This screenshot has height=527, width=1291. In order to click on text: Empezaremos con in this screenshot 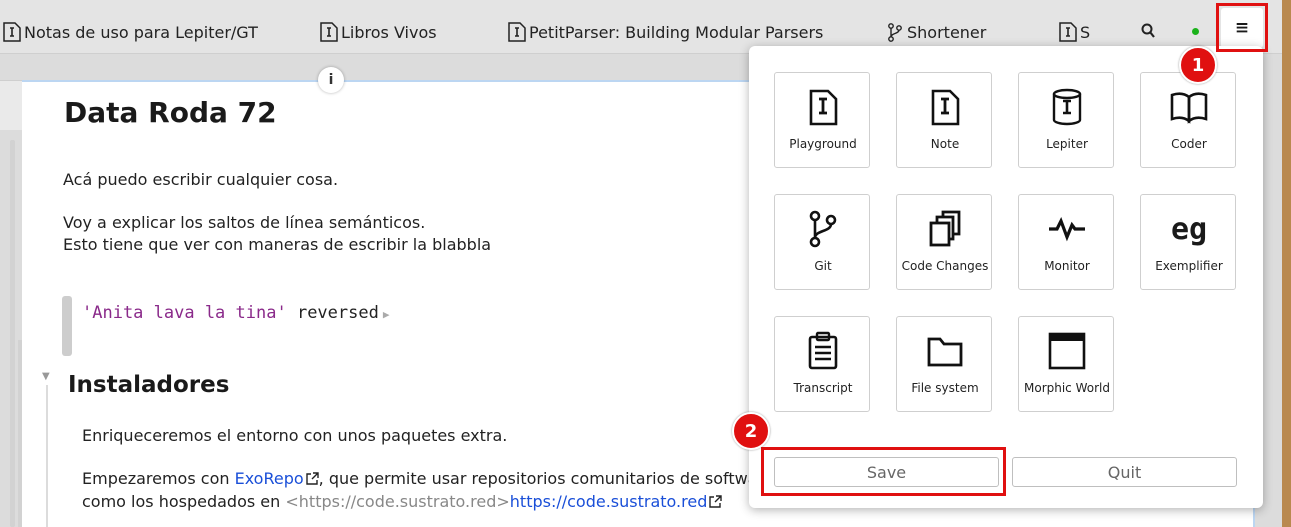, I will do `click(158, 478)`.